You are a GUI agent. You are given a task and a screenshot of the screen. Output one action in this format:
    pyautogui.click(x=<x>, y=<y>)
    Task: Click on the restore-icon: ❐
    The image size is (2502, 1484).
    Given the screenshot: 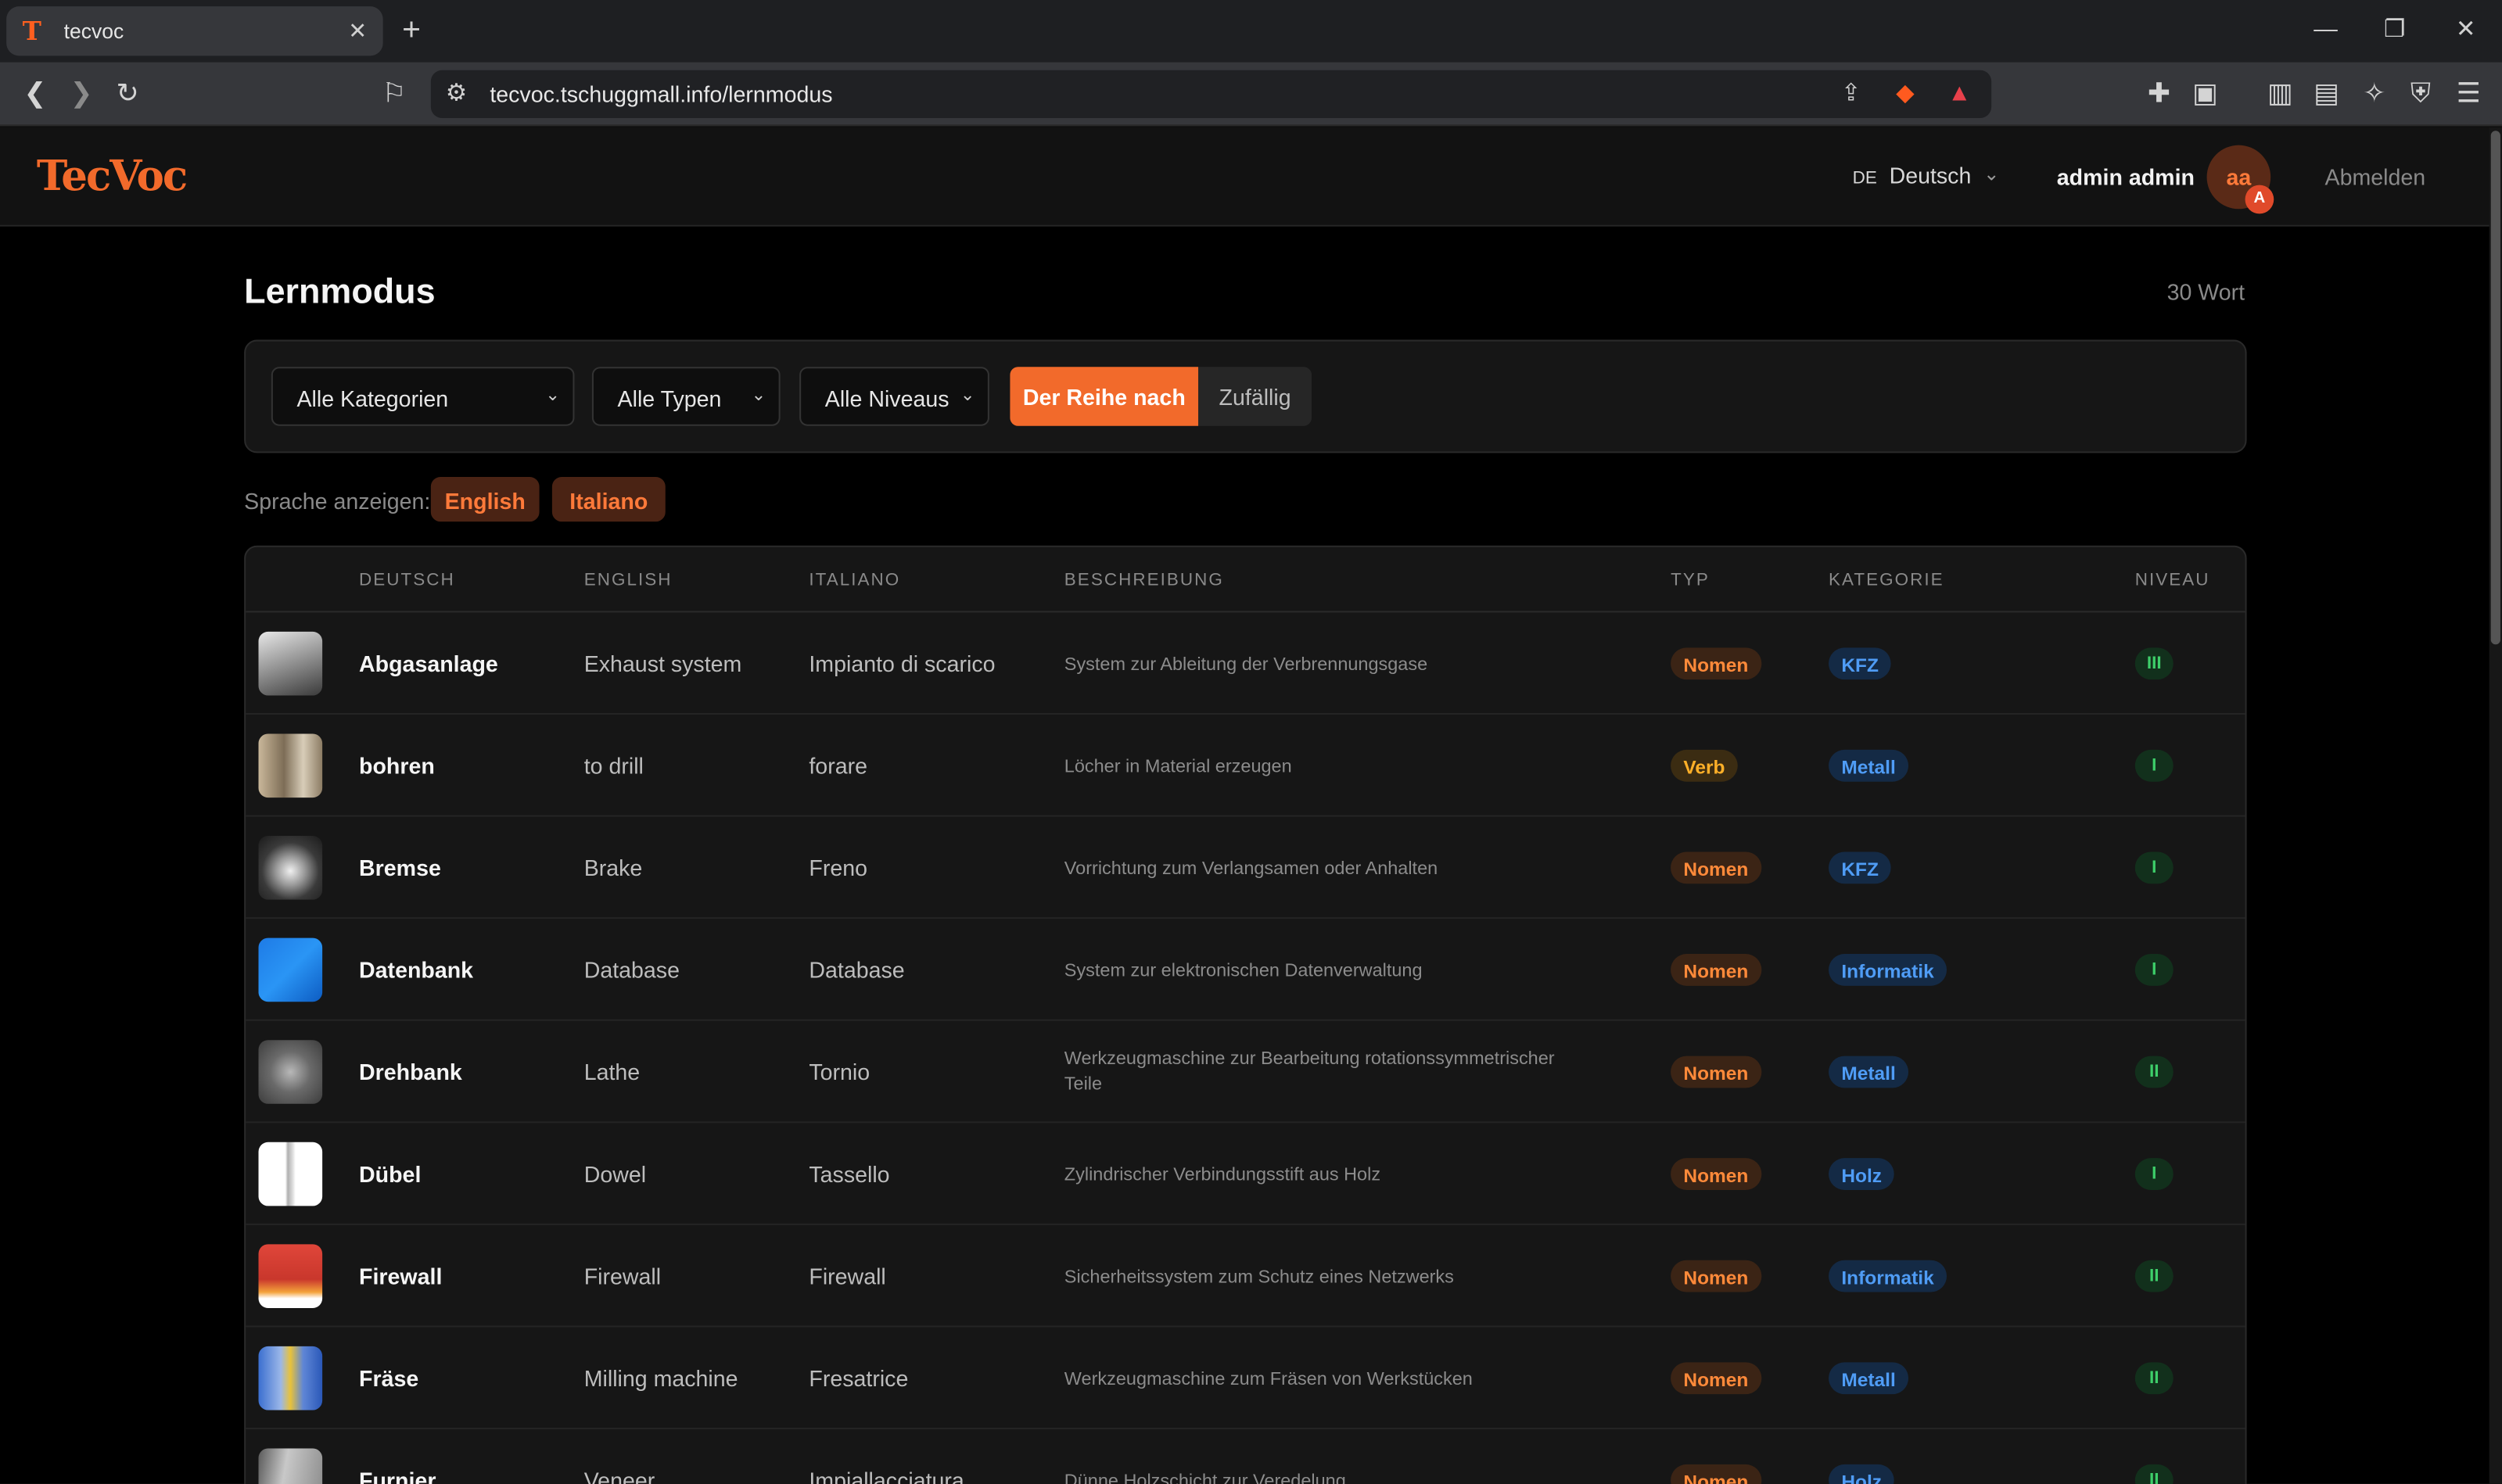 What is the action you would take?
    pyautogui.click(x=2394, y=30)
    